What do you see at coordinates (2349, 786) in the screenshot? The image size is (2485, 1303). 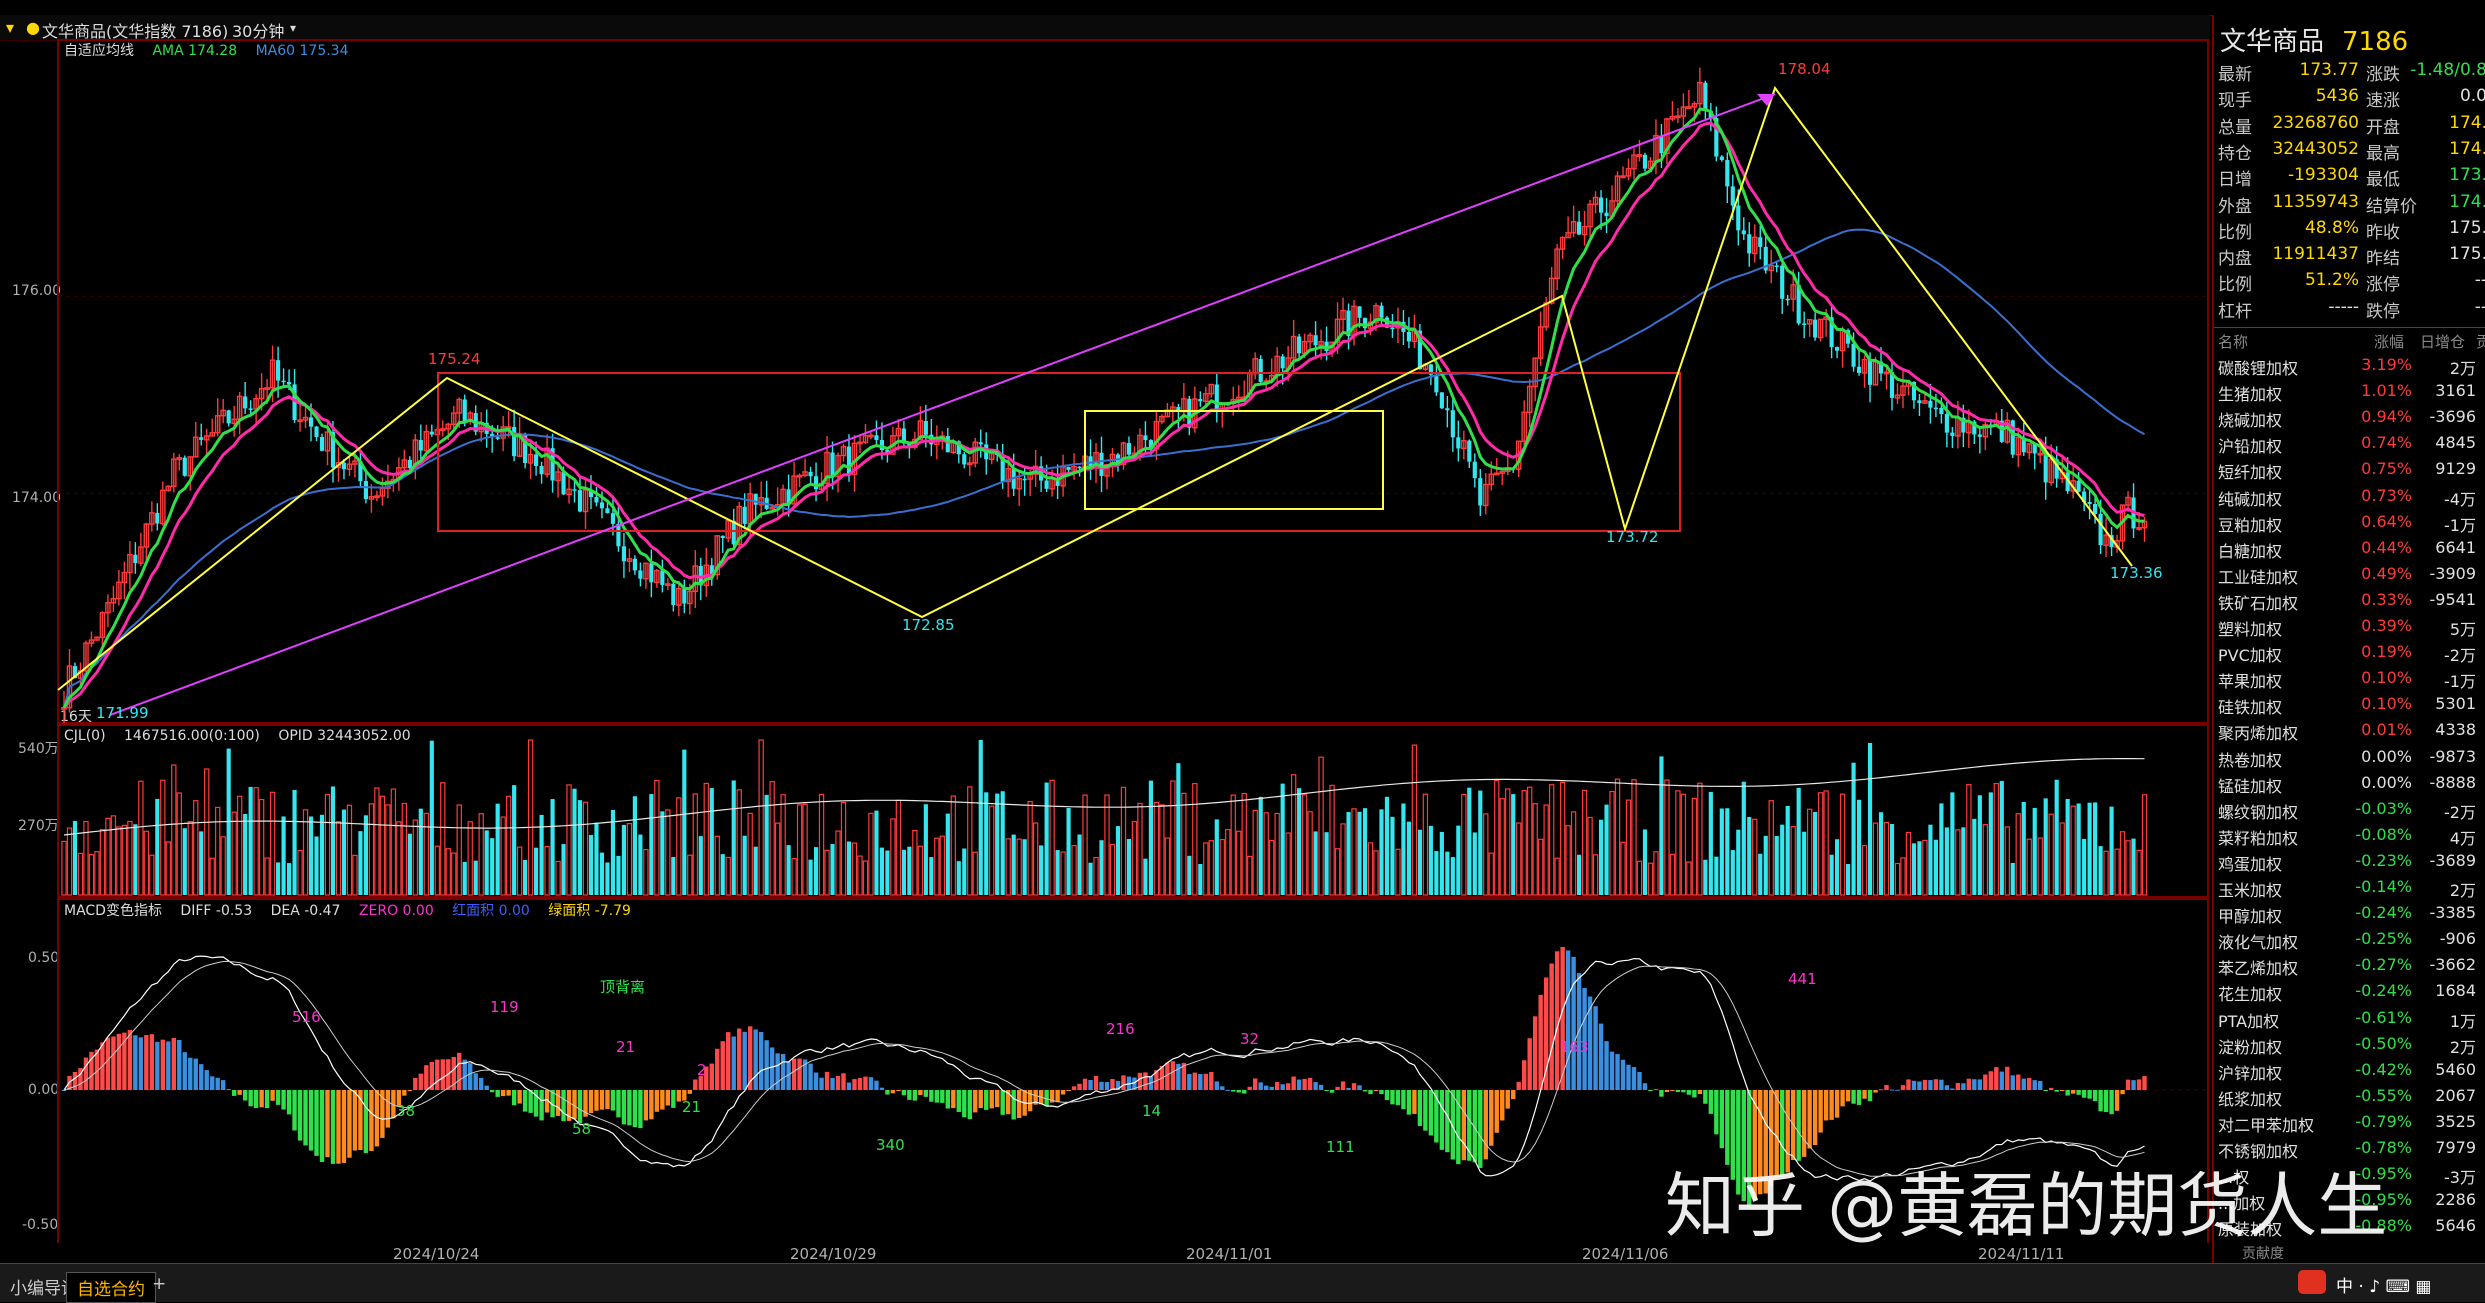 I see `watchlist-row: 锰硅加权 0.00% -8888` at bounding box center [2349, 786].